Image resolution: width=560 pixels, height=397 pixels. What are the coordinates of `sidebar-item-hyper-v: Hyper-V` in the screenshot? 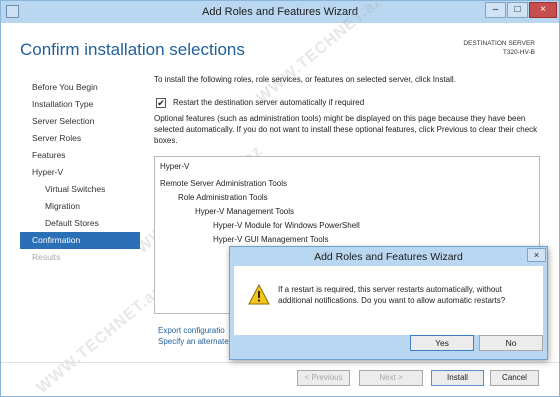 It's located at (80, 172).